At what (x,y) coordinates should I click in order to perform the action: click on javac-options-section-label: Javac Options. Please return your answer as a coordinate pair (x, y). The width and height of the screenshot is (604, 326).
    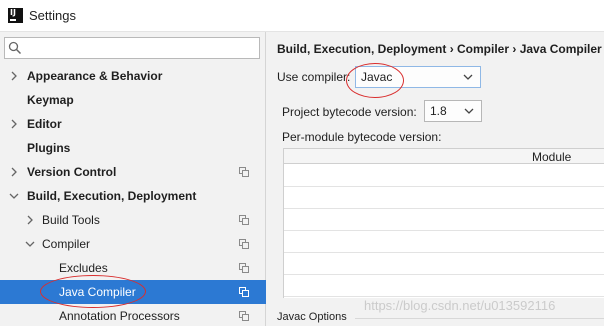
    Looking at the image, I should click on (312, 317).